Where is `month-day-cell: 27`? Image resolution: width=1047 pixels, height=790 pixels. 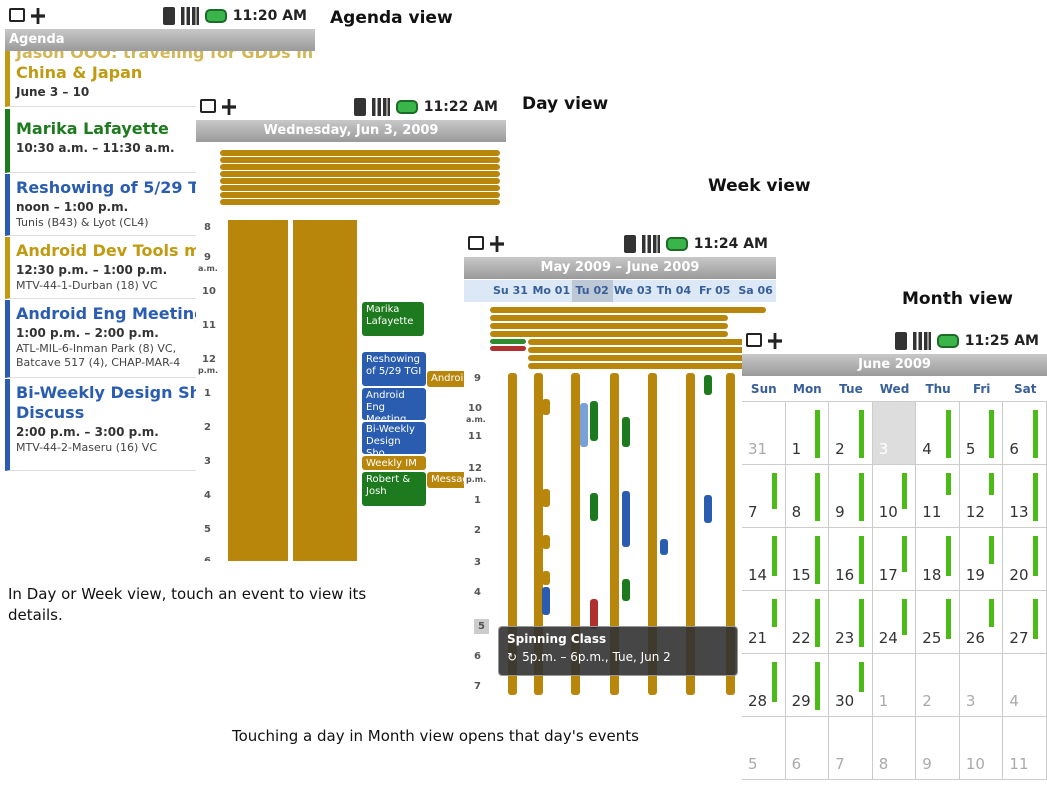
month-day-cell: 27 is located at coordinates (1025, 622).